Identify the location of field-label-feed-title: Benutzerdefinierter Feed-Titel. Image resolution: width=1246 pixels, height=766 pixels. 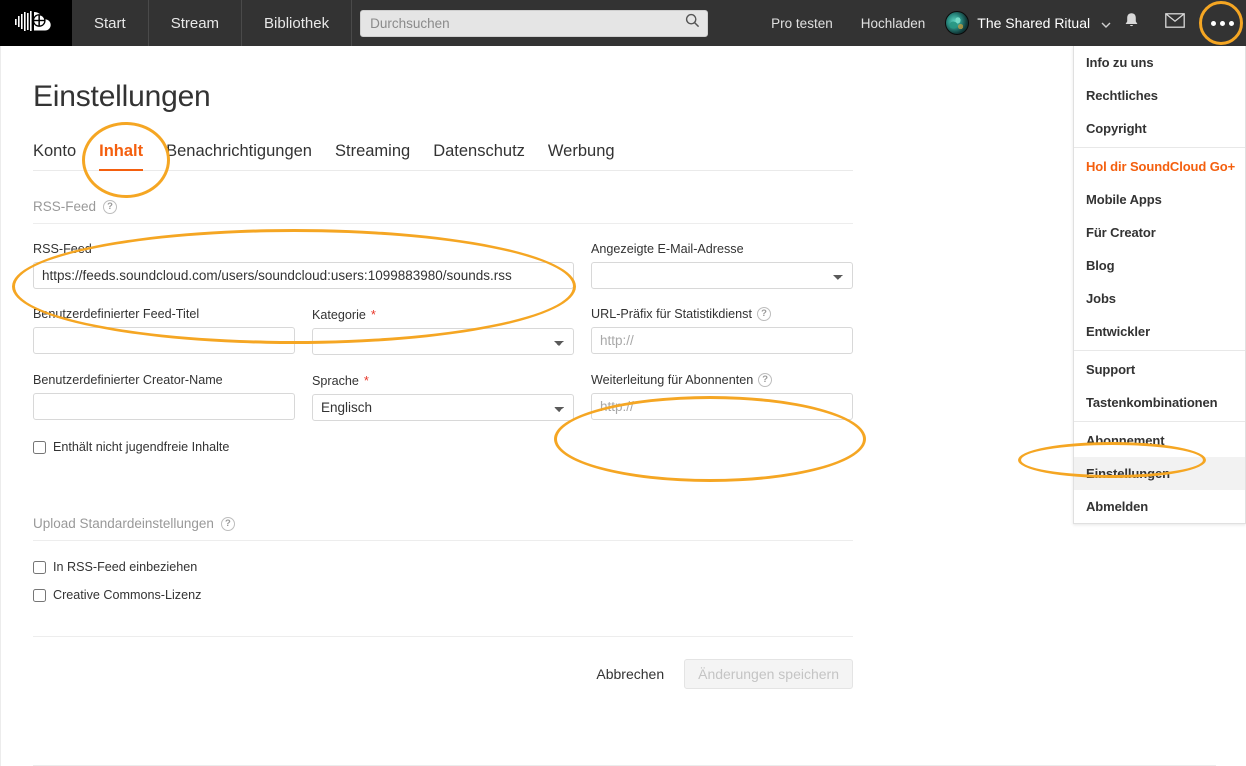
(116, 314).